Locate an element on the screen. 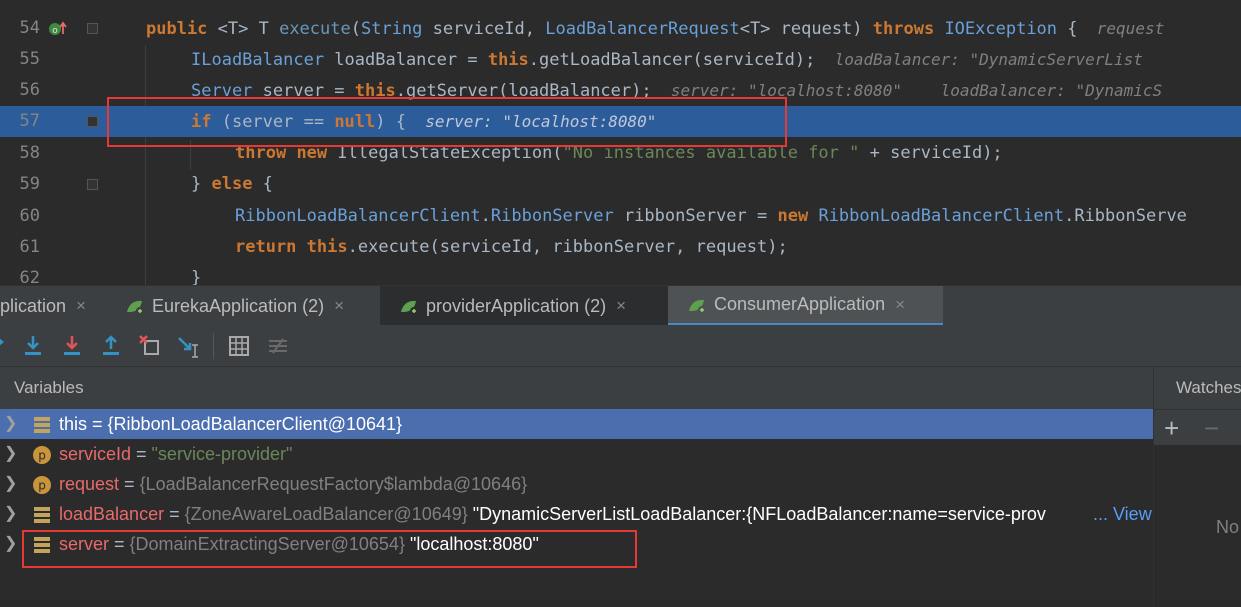 This screenshot has width=1241, height=607. code-text: } else { is located at coordinates (232, 184).